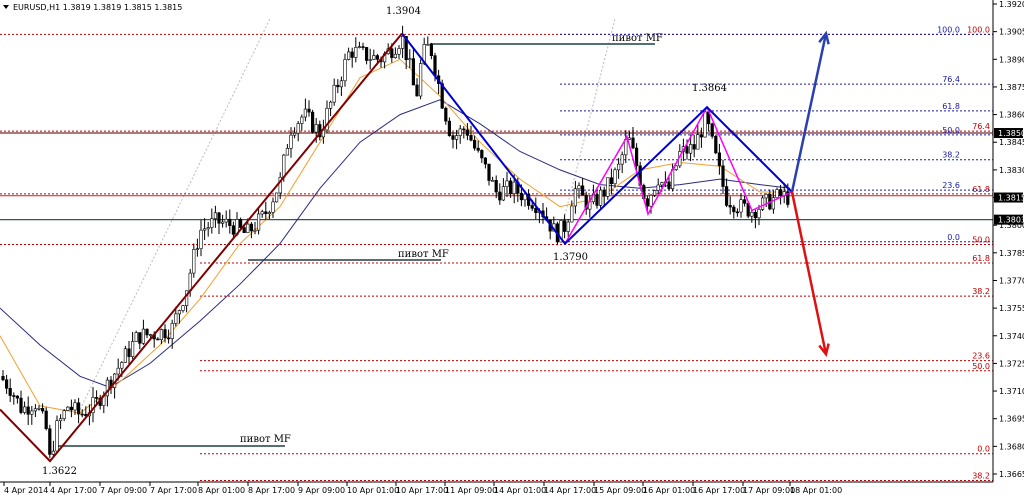 The height and width of the screenshot is (495, 1024). What do you see at coordinates (1011, 87) in the screenshot?
I see `y-tick-label: 1.3875` at bounding box center [1011, 87].